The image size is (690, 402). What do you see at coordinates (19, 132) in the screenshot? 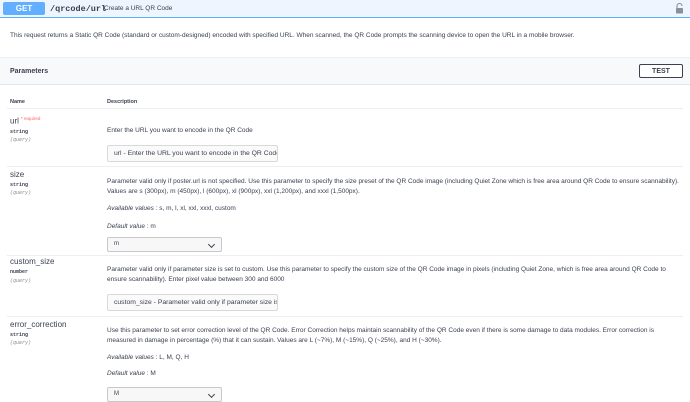
I see `param-type-url: string` at bounding box center [19, 132].